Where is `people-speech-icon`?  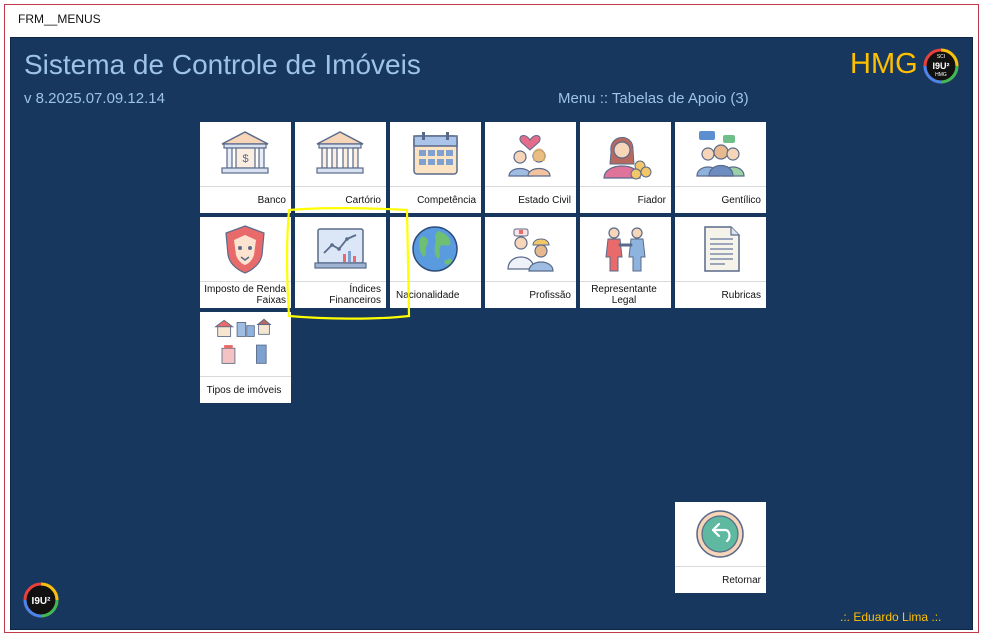 people-speech-icon is located at coordinates (720, 154).